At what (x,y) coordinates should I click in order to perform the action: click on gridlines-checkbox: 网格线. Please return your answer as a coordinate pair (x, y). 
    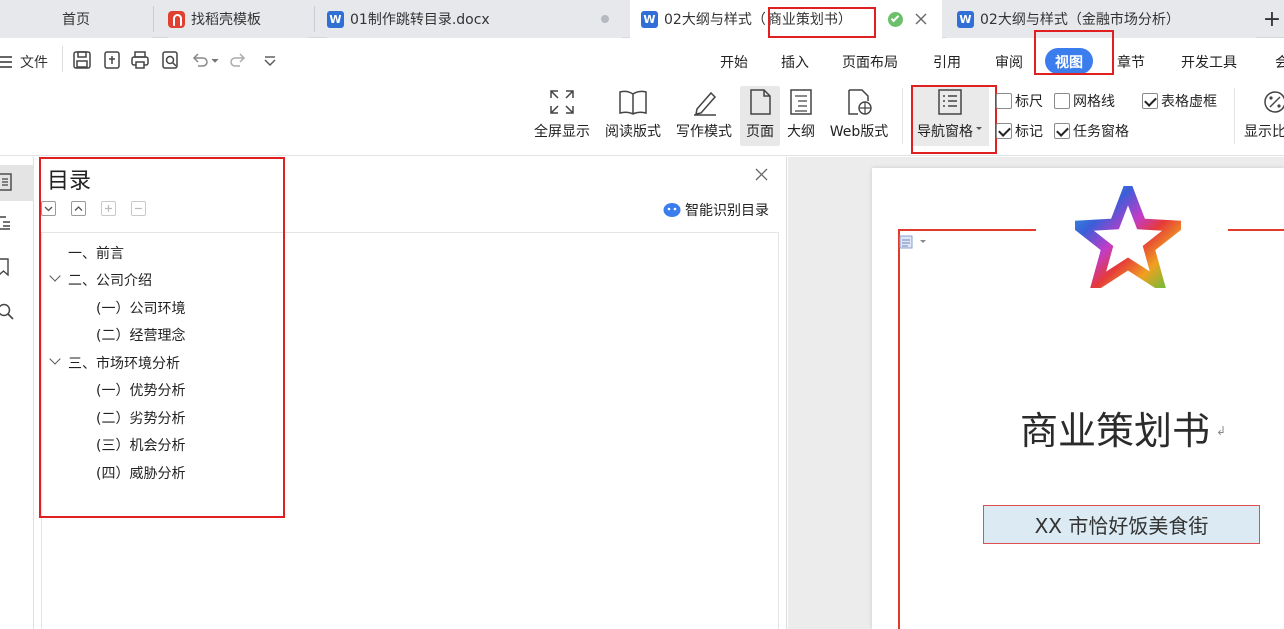
    Looking at the image, I should click on (1084, 101).